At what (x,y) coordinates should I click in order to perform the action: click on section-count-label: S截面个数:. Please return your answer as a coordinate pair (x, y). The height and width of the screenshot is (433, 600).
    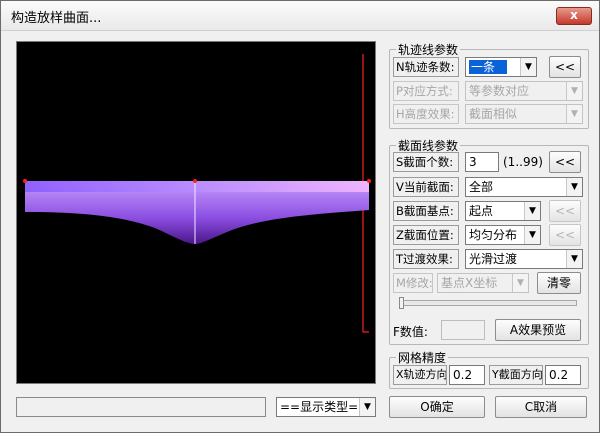
    Looking at the image, I should click on (426, 162).